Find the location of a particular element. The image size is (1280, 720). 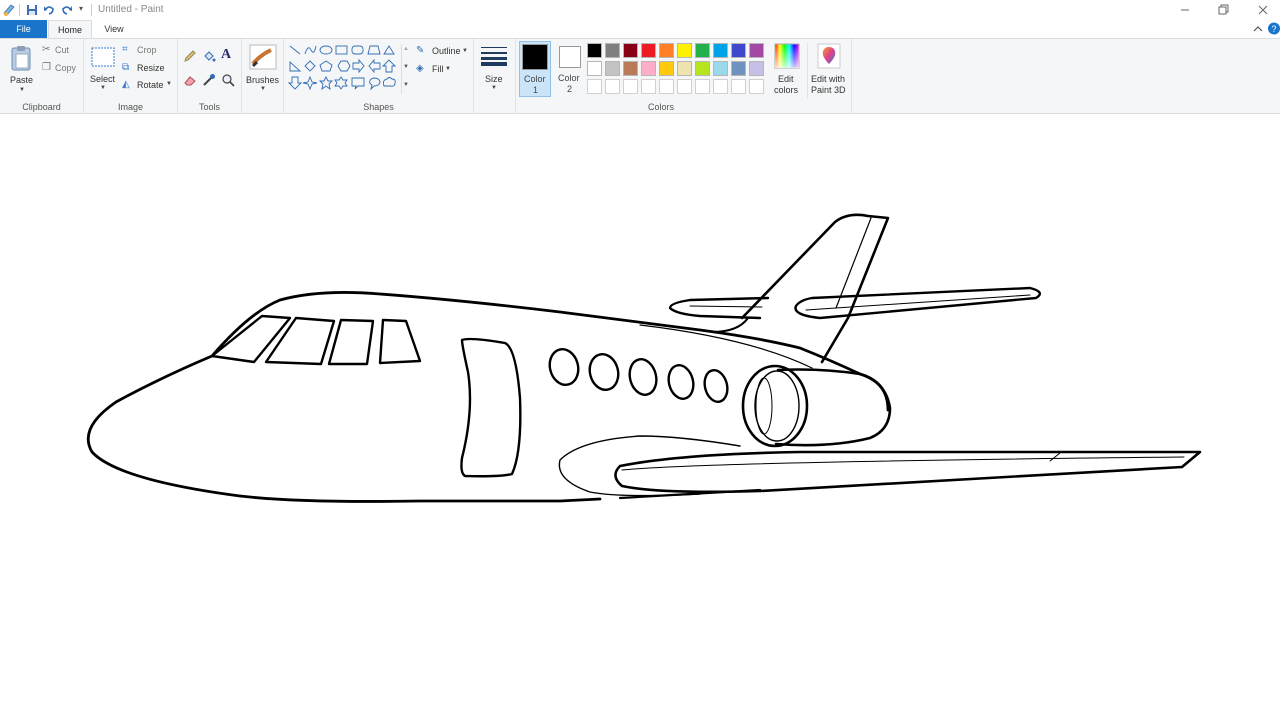

brushes-button: Brushes ▼ is located at coordinates (263, 70).